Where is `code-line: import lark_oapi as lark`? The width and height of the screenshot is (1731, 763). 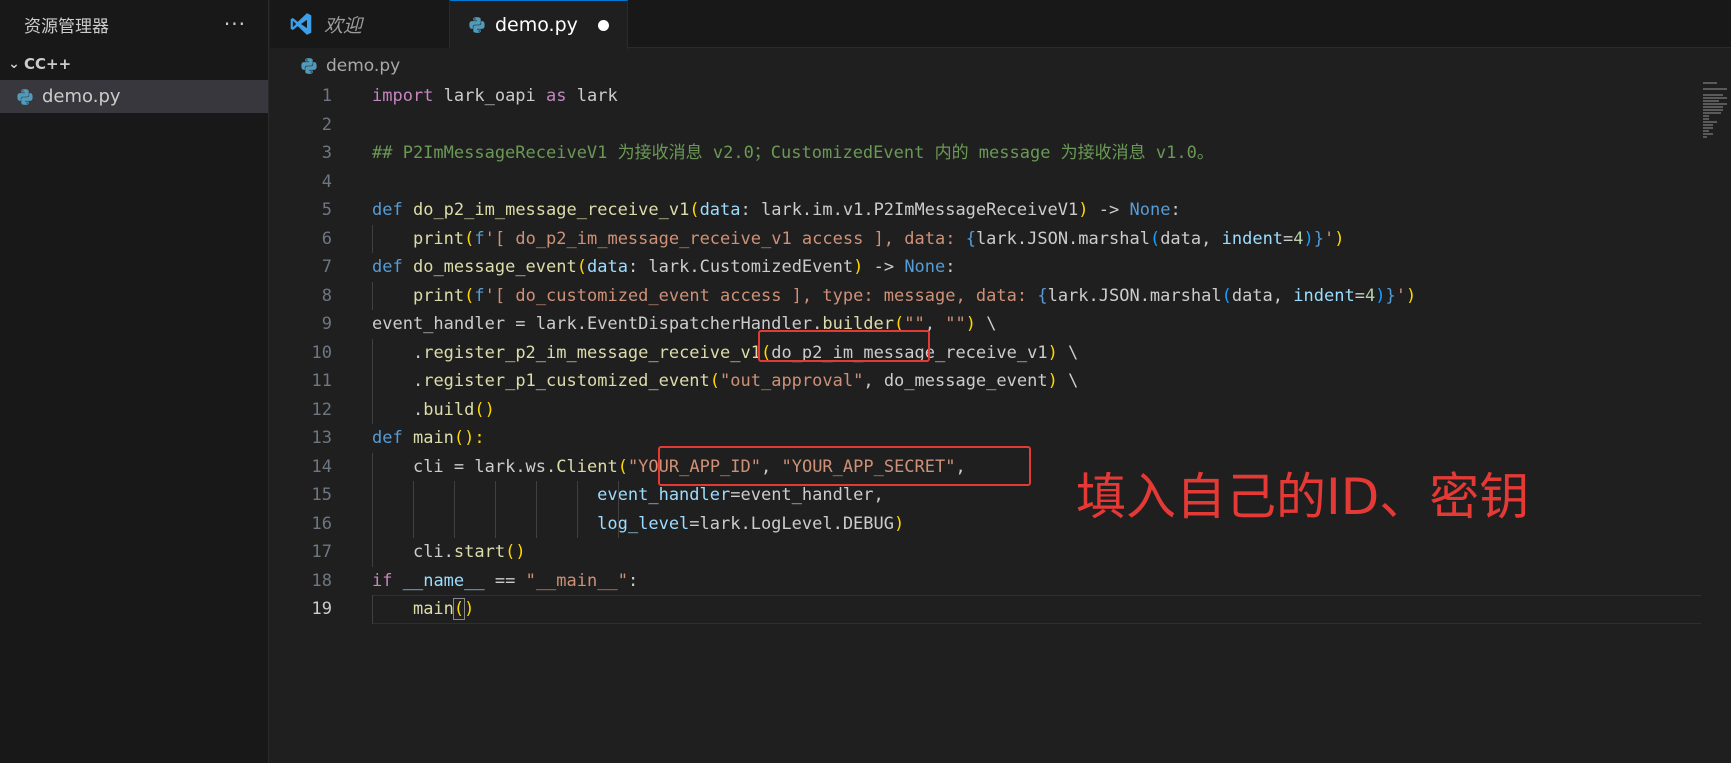
code-line: import lark_oapi as lark is located at coordinates (1036, 96).